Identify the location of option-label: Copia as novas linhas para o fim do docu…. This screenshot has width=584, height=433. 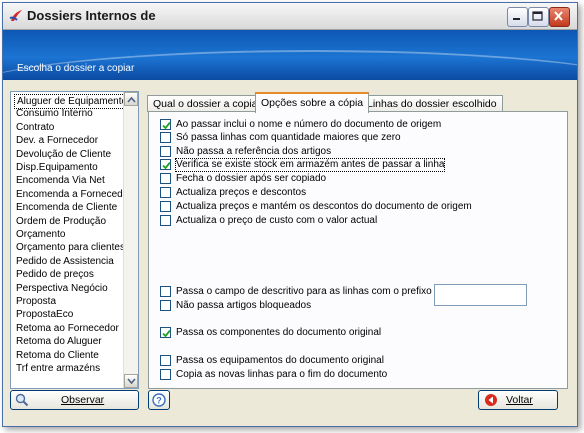
(282, 374).